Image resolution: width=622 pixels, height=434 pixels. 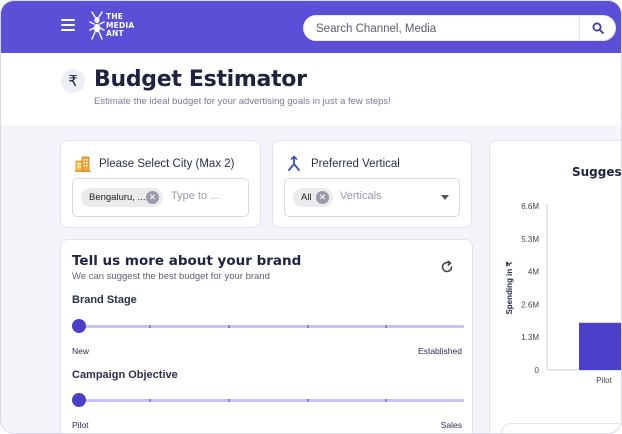 I want to click on y-tick-label: 4M, so click(x=533, y=272).